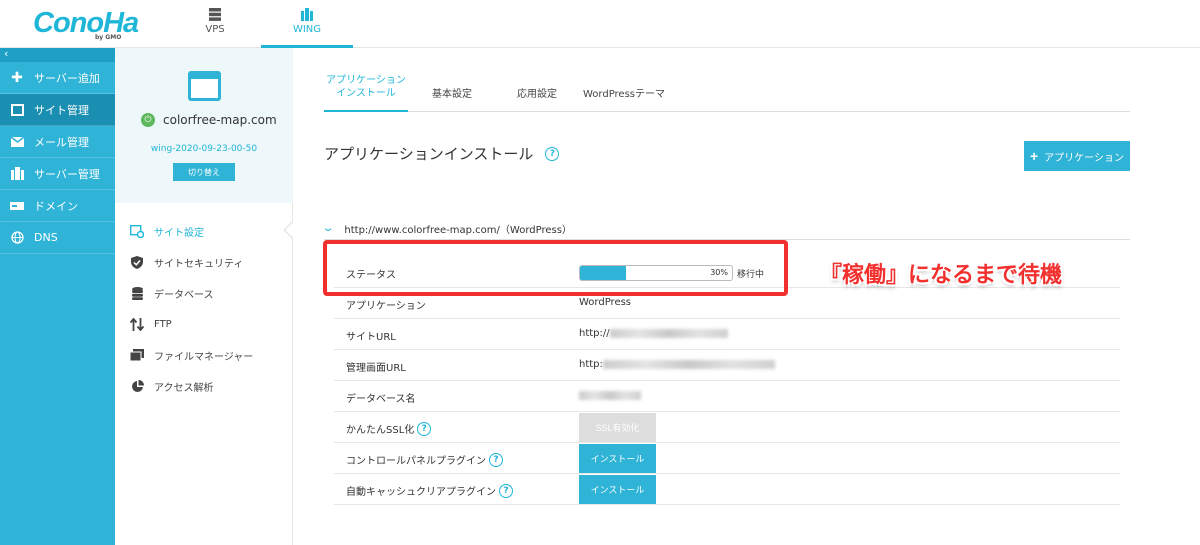 The width and height of the screenshot is (1200, 545). I want to click on globe-icon, so click(17, 238).